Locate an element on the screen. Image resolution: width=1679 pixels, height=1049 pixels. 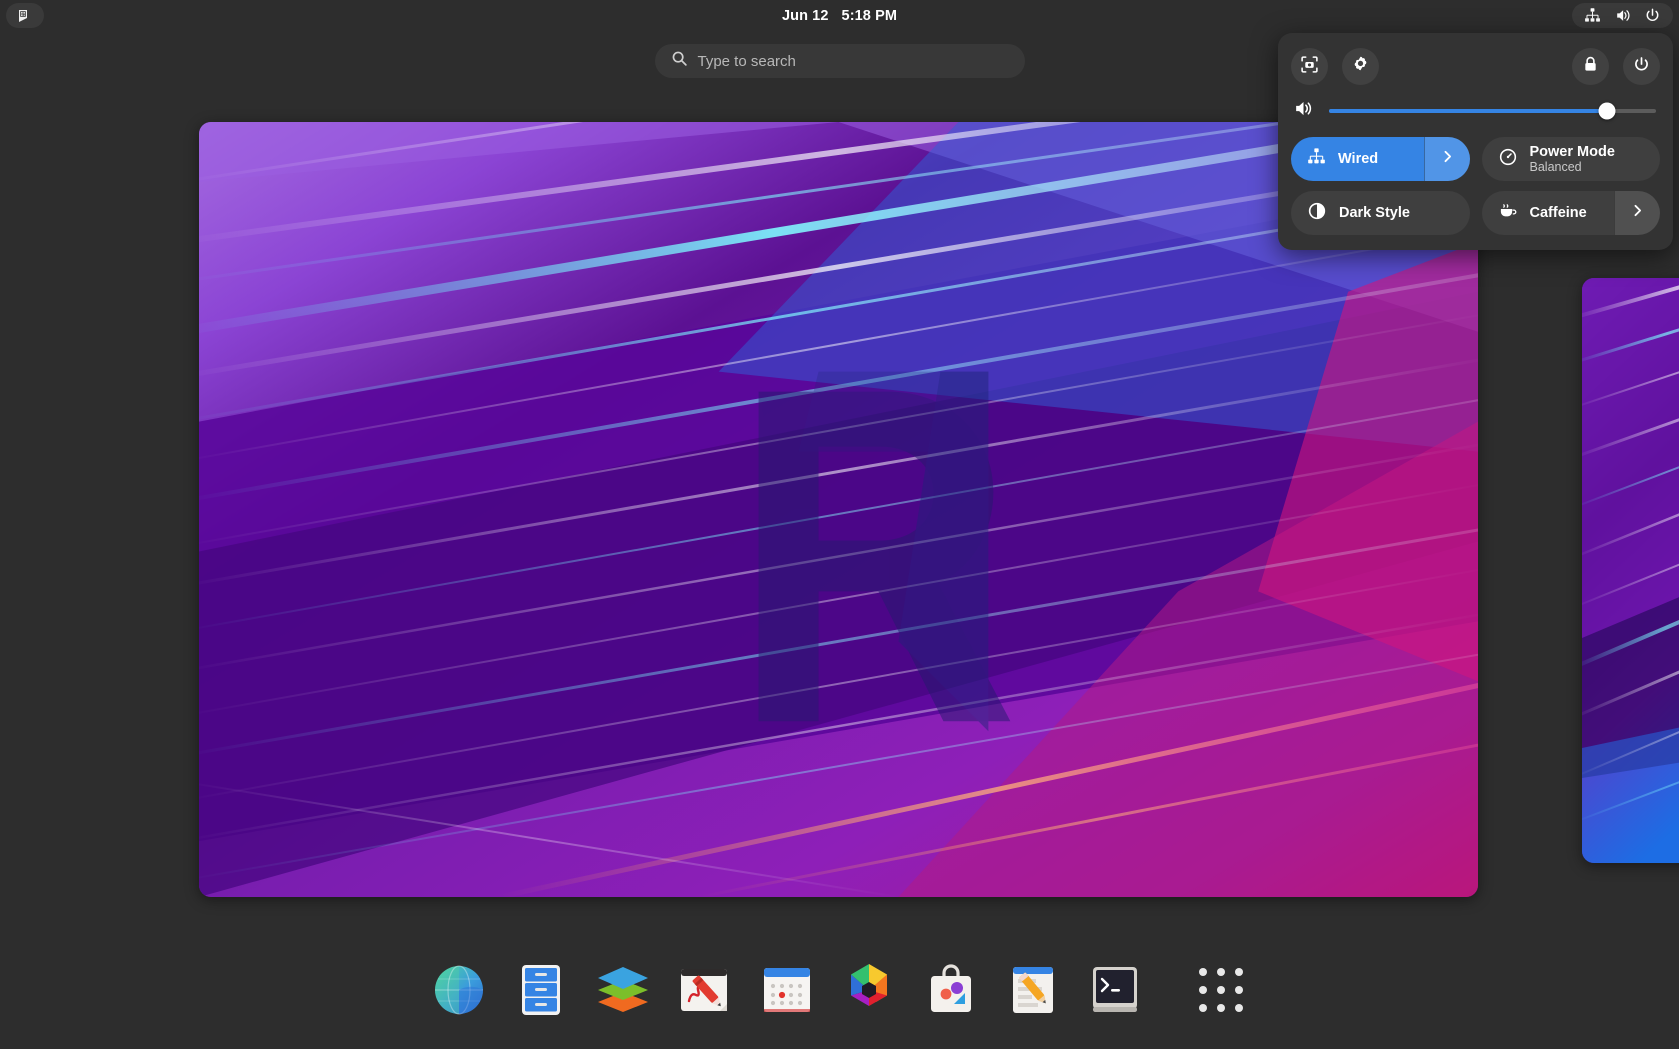
settings-button is located at coordinates (1360, 66).